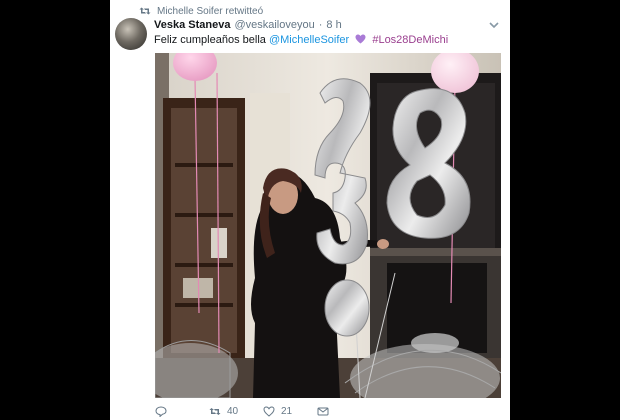 Image resolution: width=620 pixels, height=420 pixels. I want to click on retweet-button: 40, so click(236, 411).